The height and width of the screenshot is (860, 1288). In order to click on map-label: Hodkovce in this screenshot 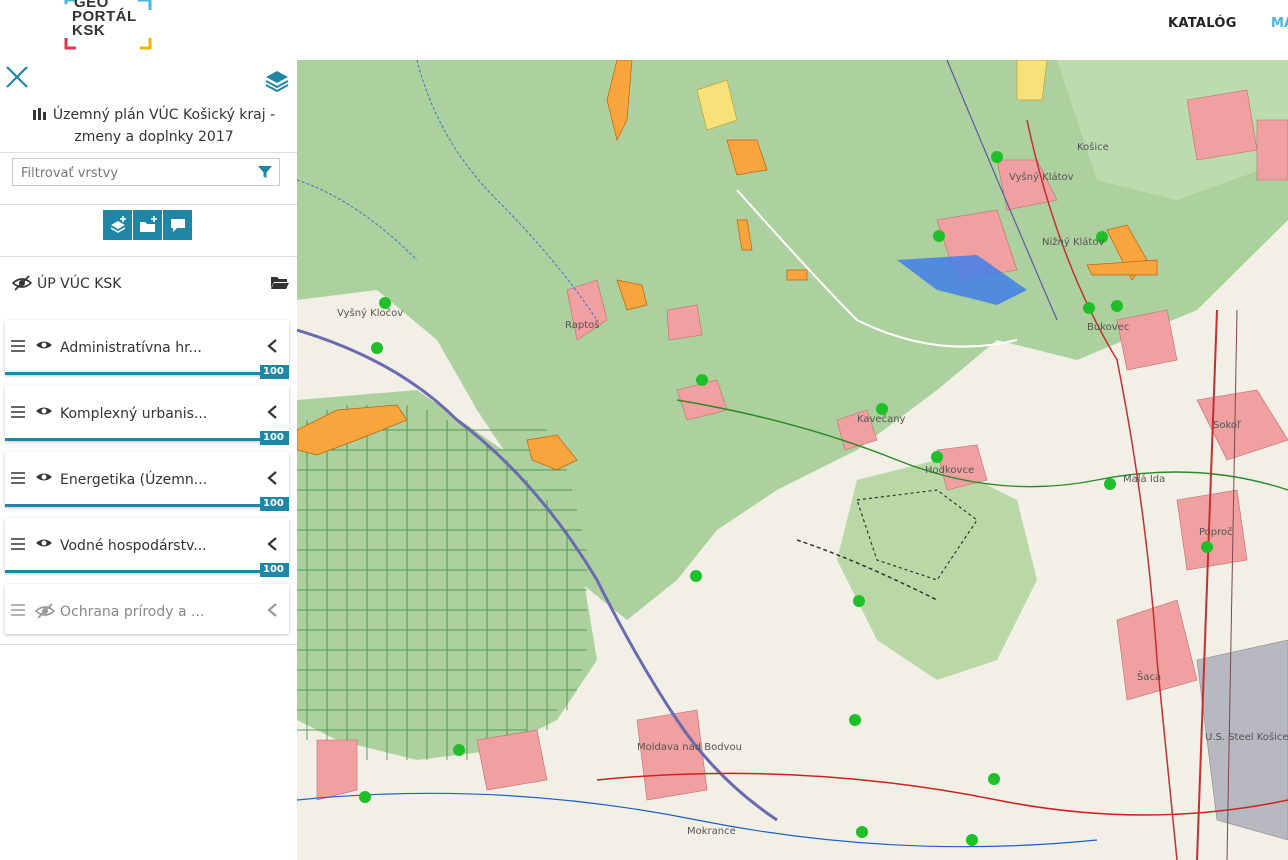, I will do `click(949, 470)`.